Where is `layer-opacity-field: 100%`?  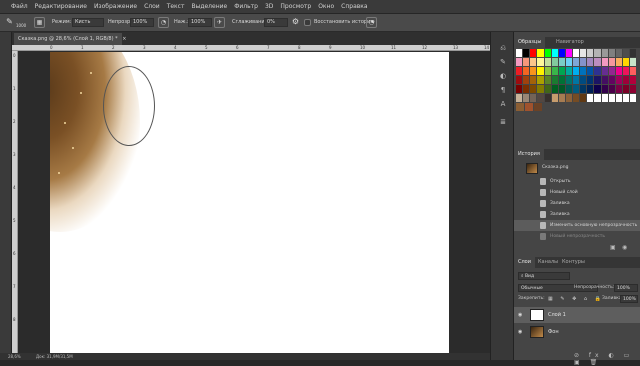
layer-opacity-field: 100% is located at coordinates (626, 288).